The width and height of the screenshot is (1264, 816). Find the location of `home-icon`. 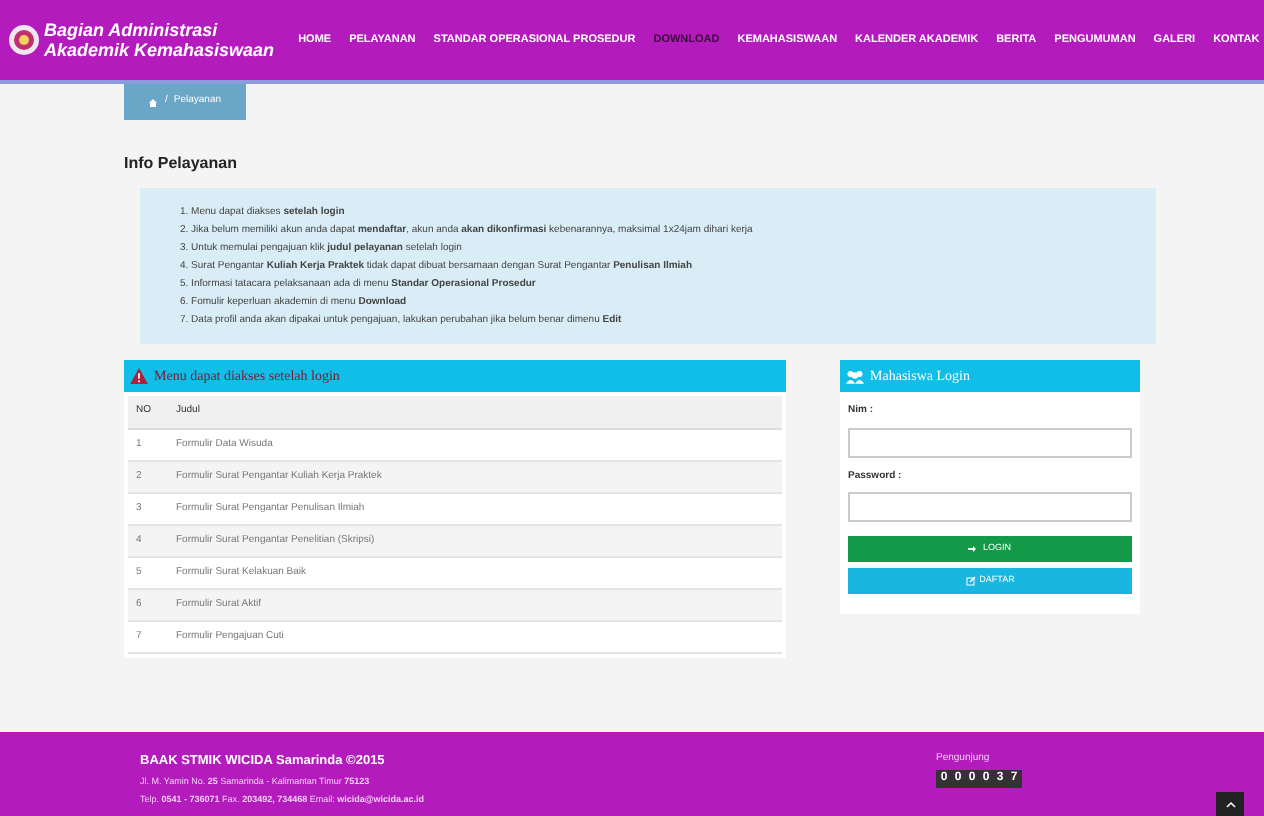

home-icon is located at coordinates (153, 102).